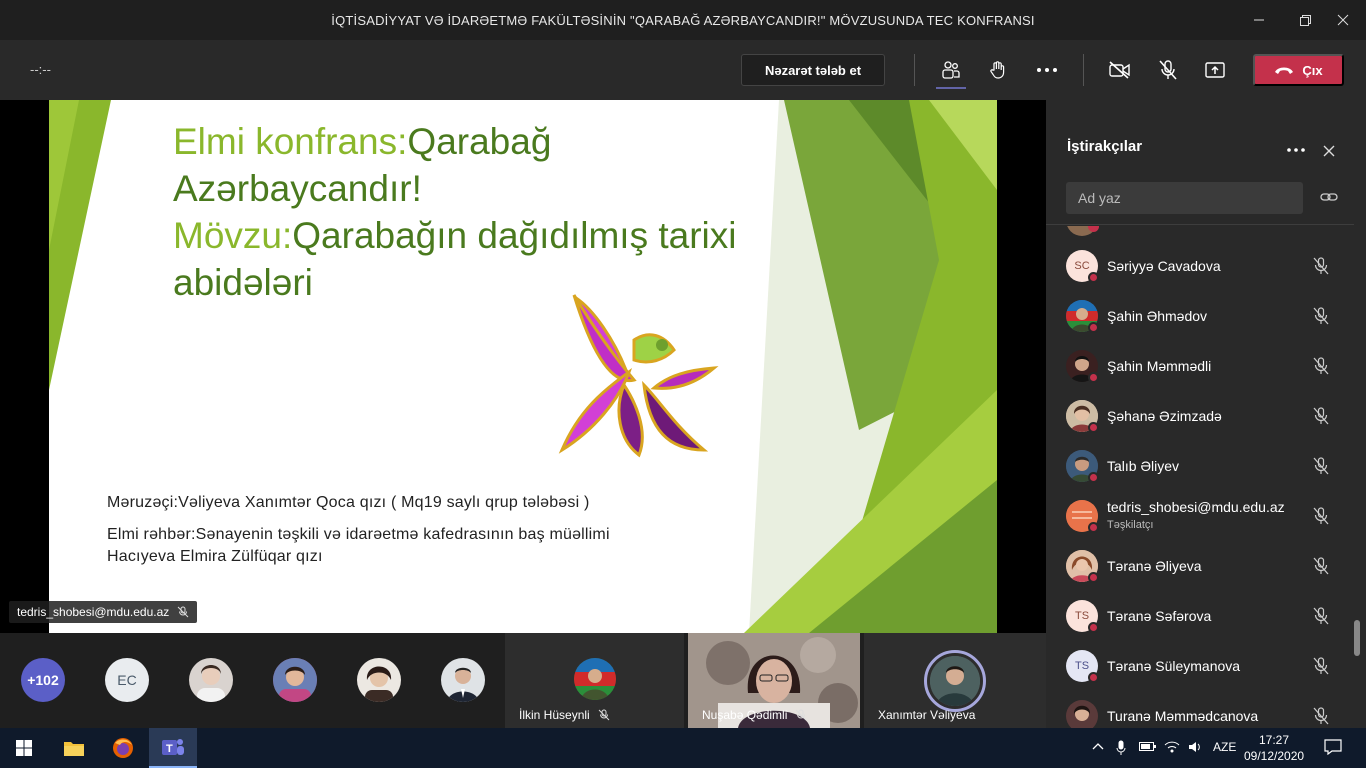 The height and width of the screenshot is (768, 1366). Describe the element at coordinates (1159, 616) in the screenshot. I see `participant-name: Təranə Səfərova` at that location.